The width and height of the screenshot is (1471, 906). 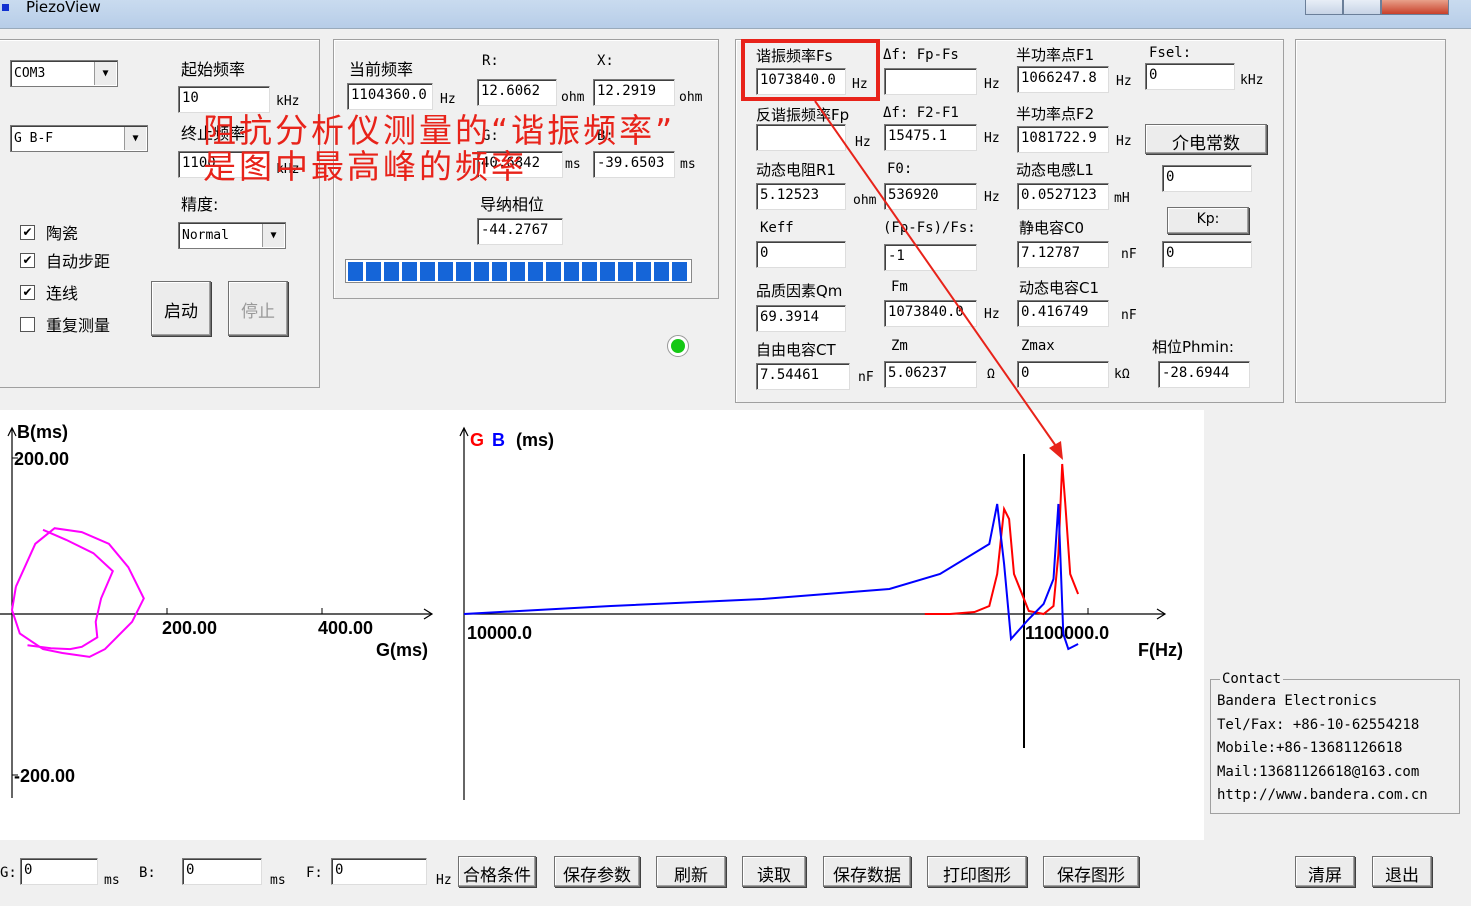 I want to click on progress-bar, so click(x=518, y=271).